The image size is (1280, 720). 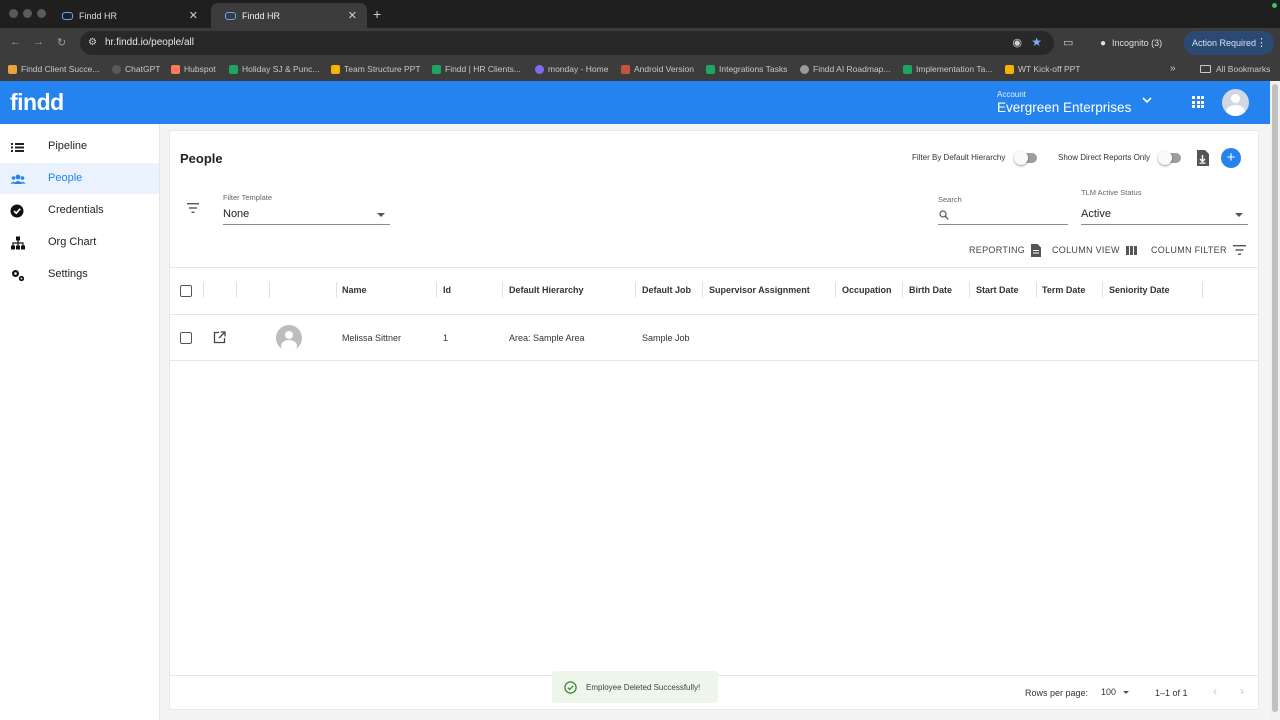 What do you see at coordinates (1063, 290) in the screenshot?
I see `column-header-term-date: Term Date` at bounding box center [1063, 290].